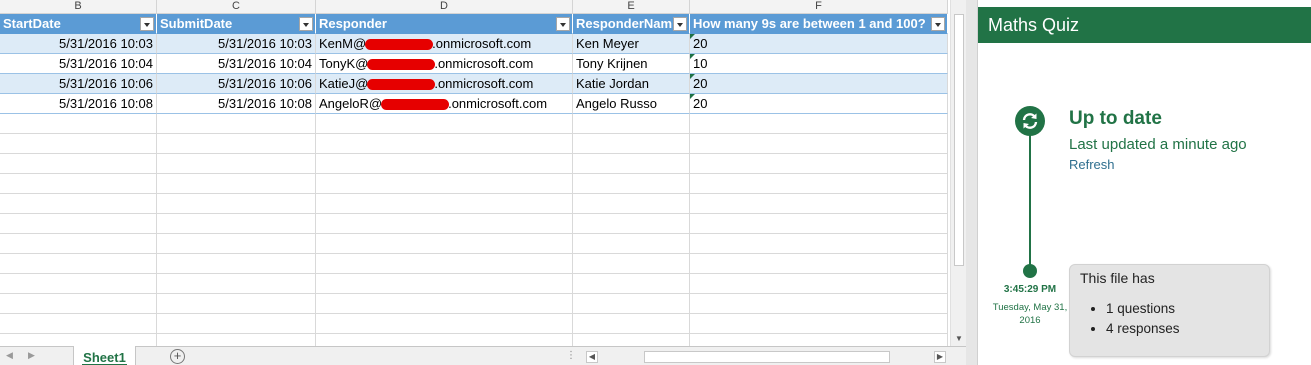 The width and height of the screenshot is (1311, 365). What do you see at coordinates (959, 140) in the screenshot?
I see `vertical-scroll-thumb` at bounding box center [959, 140].